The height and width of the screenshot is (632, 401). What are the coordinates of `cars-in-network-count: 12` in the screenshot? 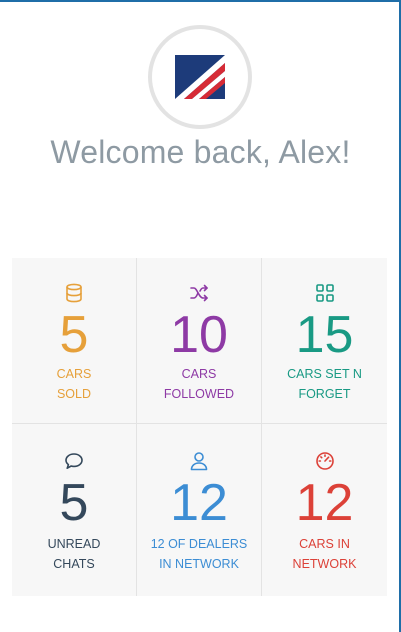 It's located at (324, 503).